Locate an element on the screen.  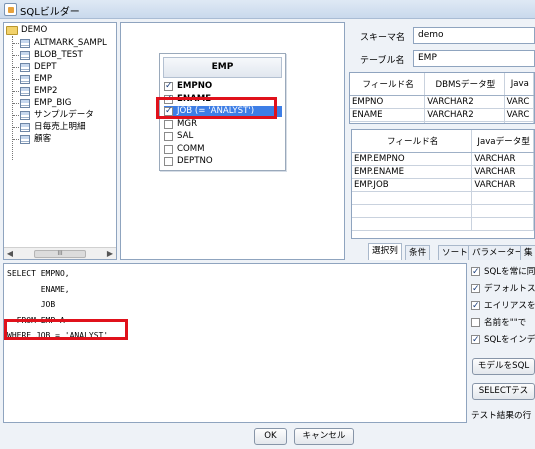
column-label: SAL is located at coordinates (185, 136).